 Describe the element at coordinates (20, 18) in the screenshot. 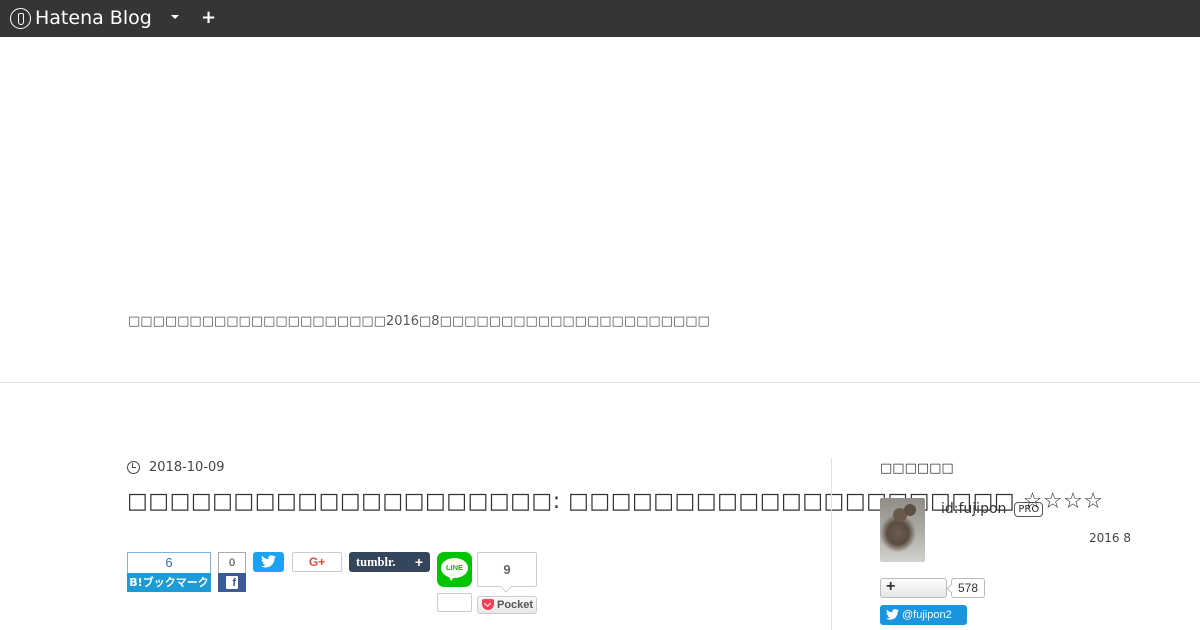

I see `hatena-logo-icon` at that location.